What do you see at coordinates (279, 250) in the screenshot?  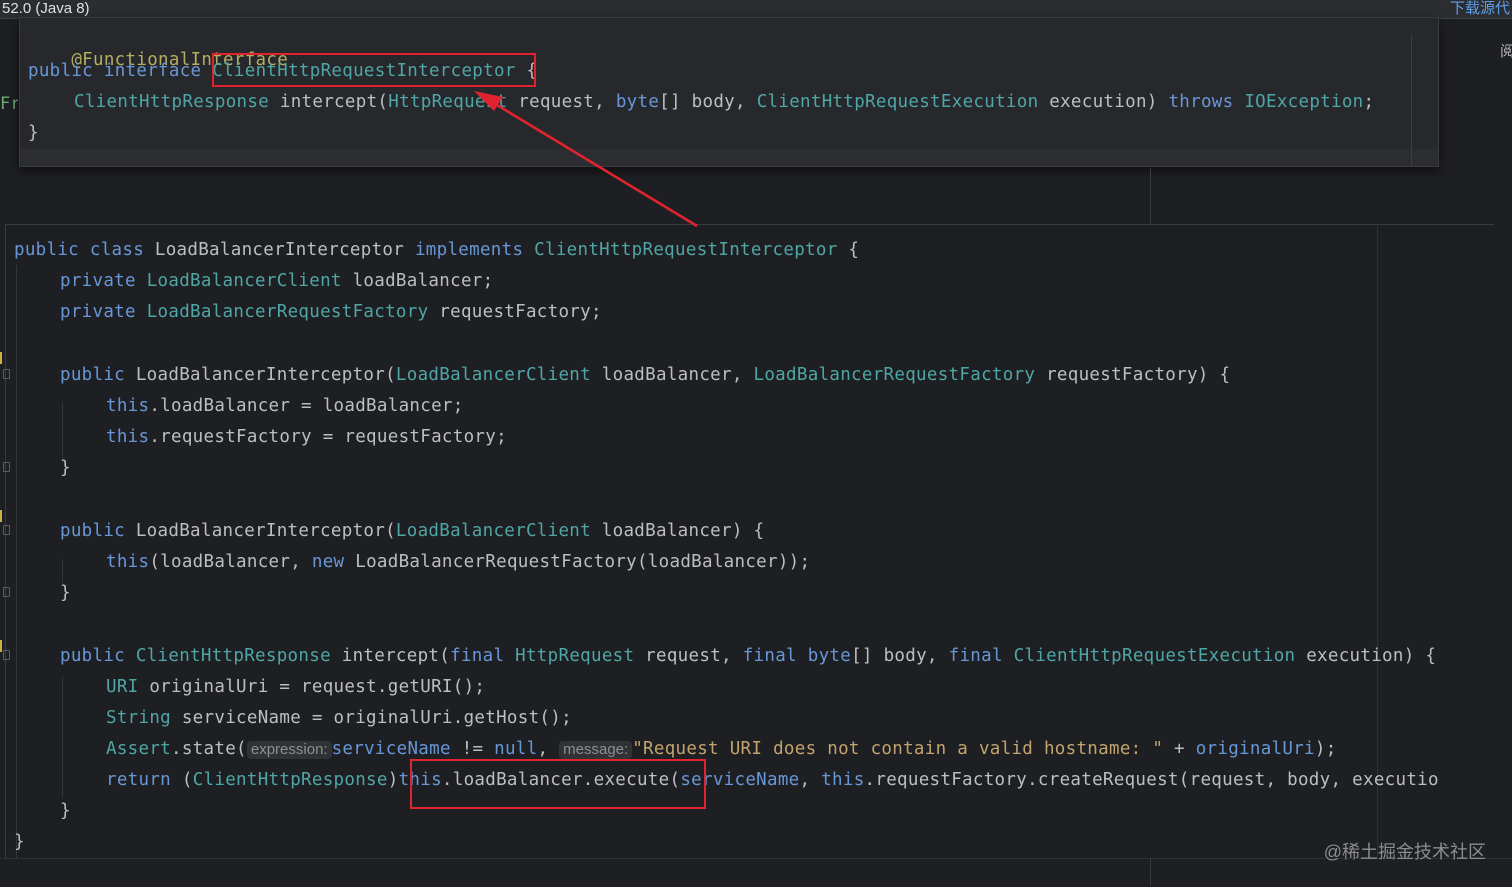 I see `class-name-token: LoadBalancerInterceptor` at bounding box center [279, 250].